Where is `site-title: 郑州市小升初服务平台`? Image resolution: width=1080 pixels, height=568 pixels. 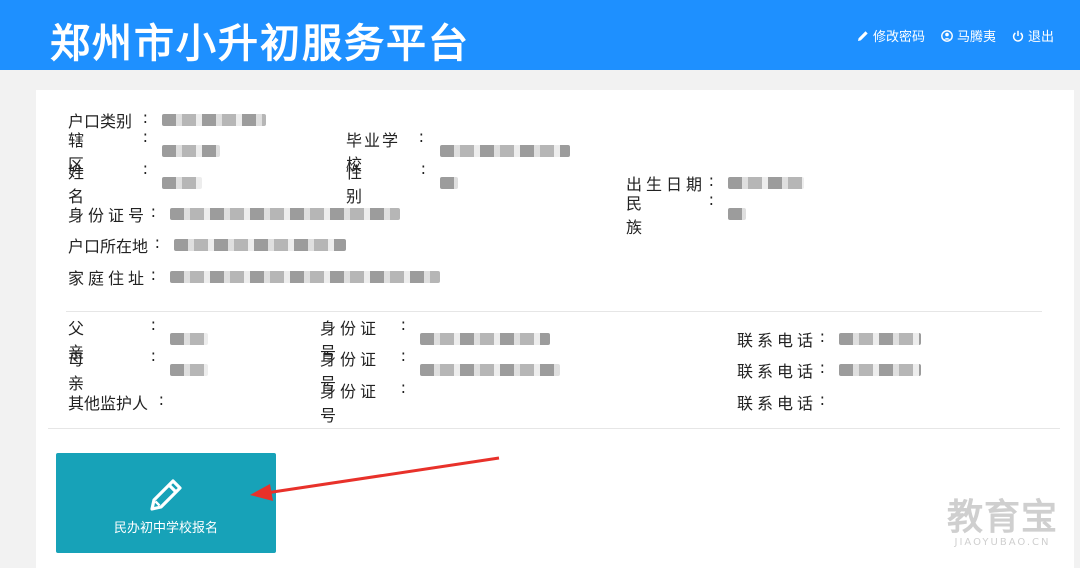 site-title: 郑州市小升初服务平台 is located at coordinates (260, 43).